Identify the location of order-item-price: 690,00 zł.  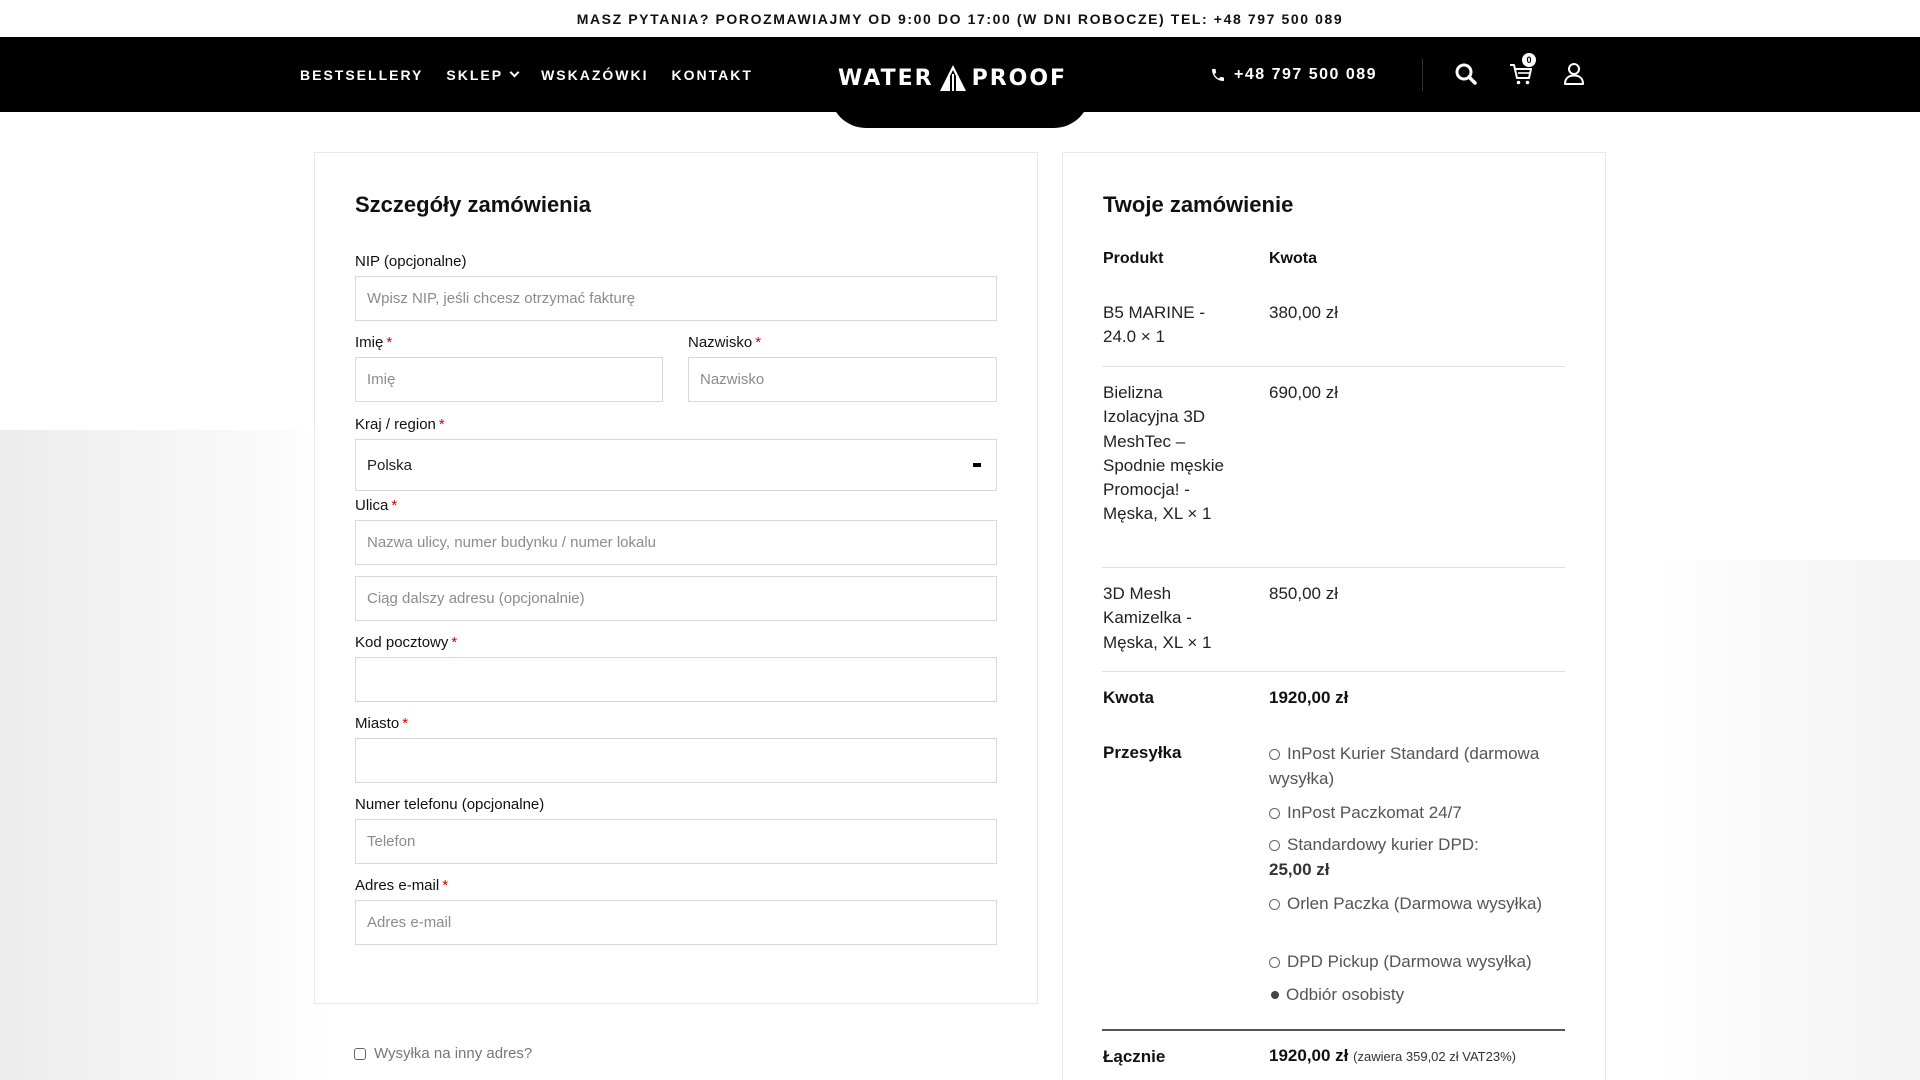
(1303, 392).